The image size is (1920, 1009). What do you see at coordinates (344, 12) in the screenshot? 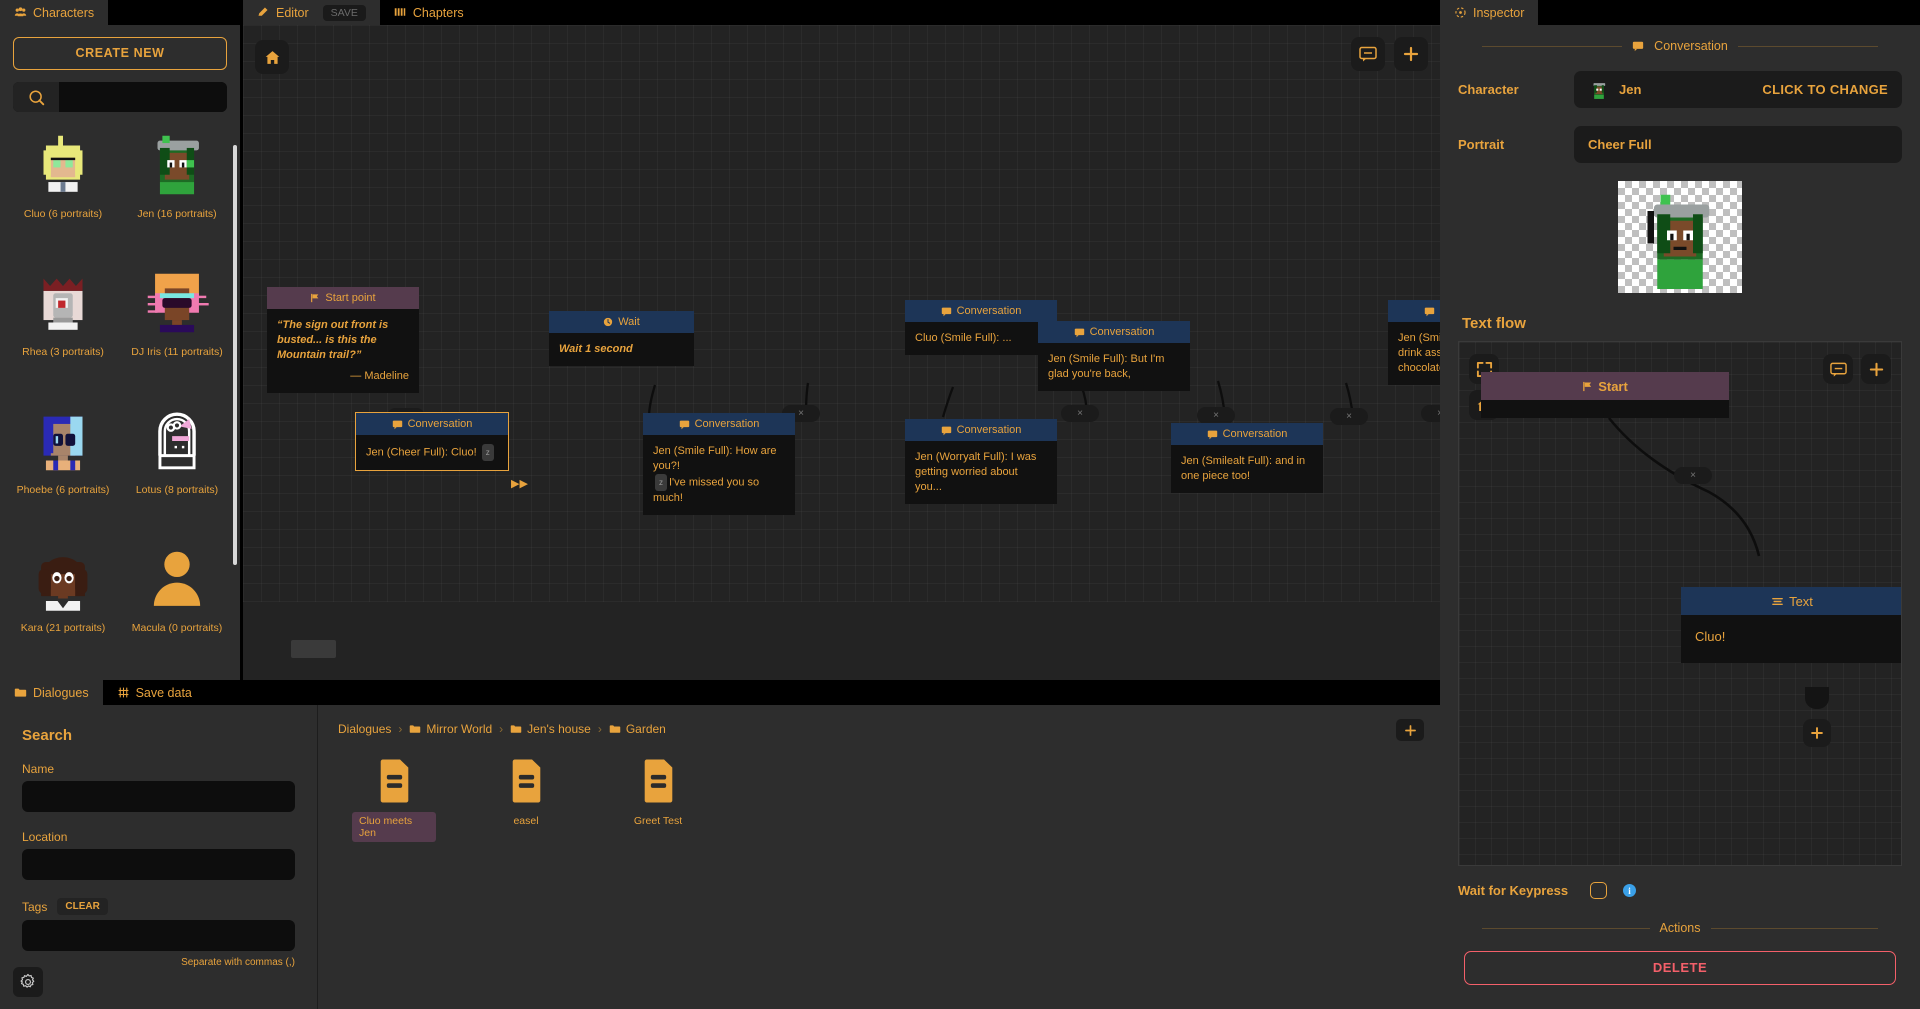
I see `save-button: SAVE` at bounding box center [344, 12].